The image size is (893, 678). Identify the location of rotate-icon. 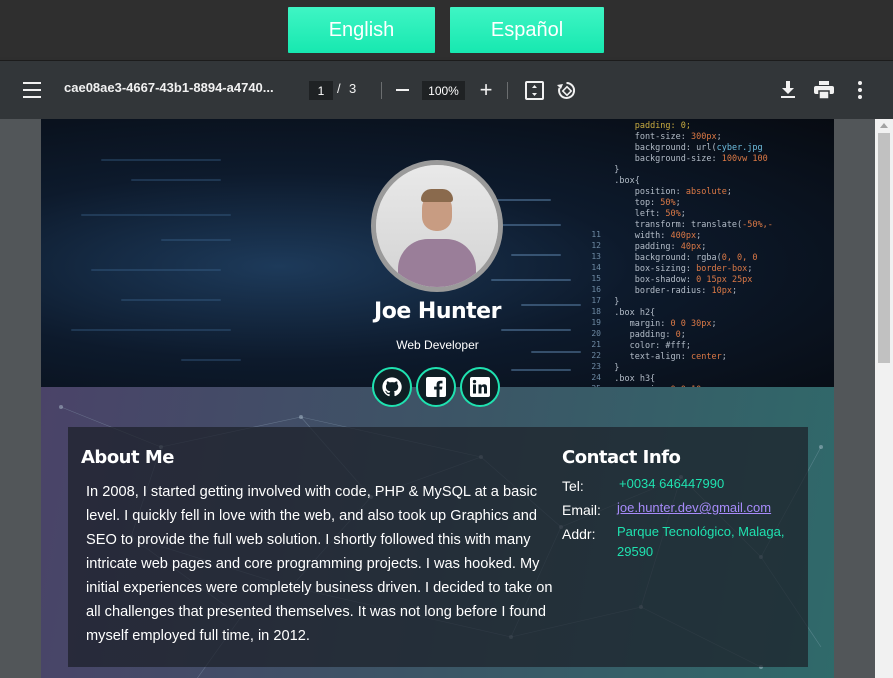
(566, 90).